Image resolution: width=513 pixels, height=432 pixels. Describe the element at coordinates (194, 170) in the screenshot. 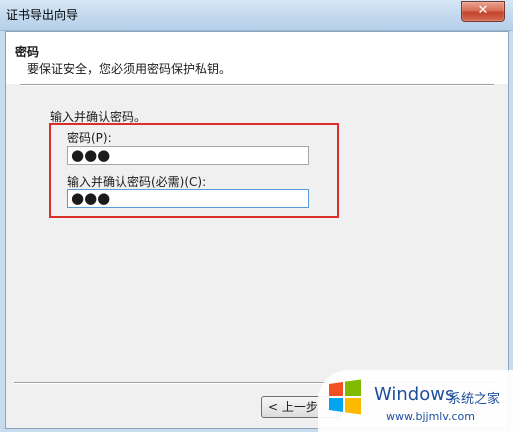

I see `highlight-box` at that location.